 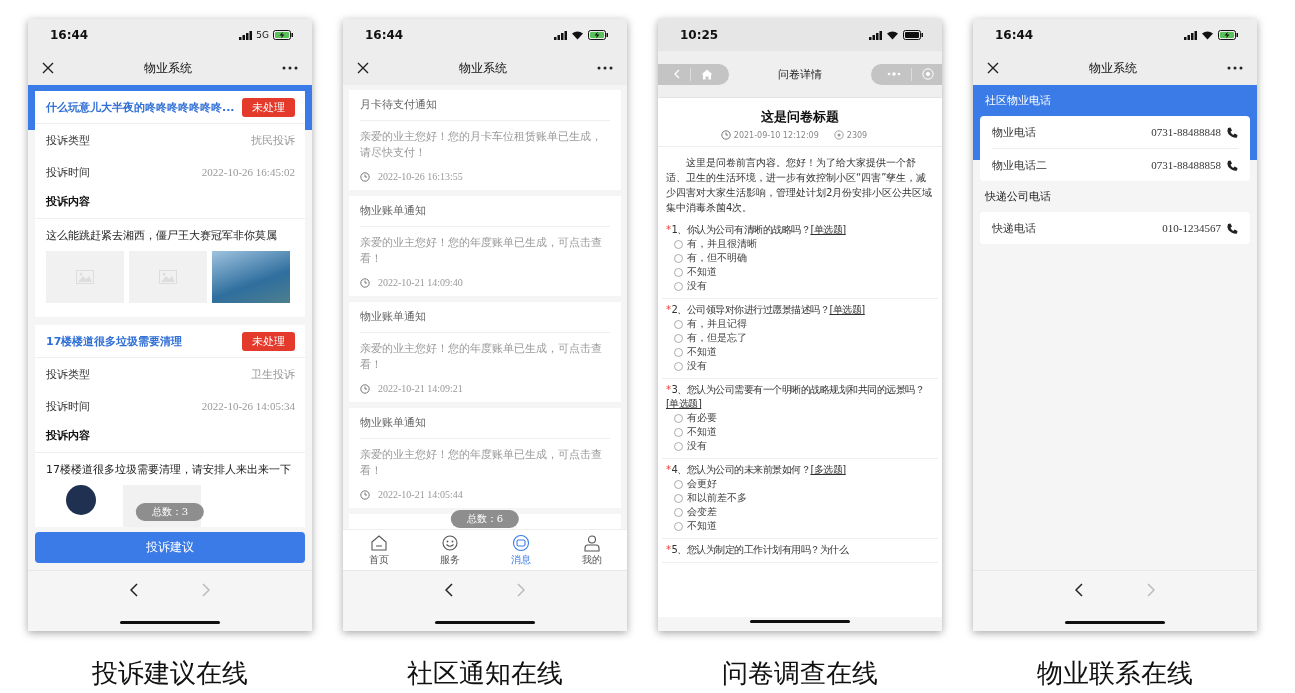 I want to click on notice-card: 月卡待支付通知 亲爱的业主您好！您的月卡车位租赁账单已生成，请尽快支付！ 2022-10-26 16:13:55, so click(x=485, y=140).